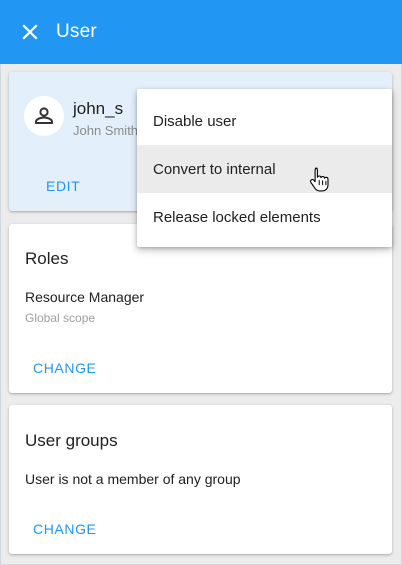  Describe the element at coordinates (65, 529) in the screenshot. I see `change-groups-button: CHANGE` at that location.